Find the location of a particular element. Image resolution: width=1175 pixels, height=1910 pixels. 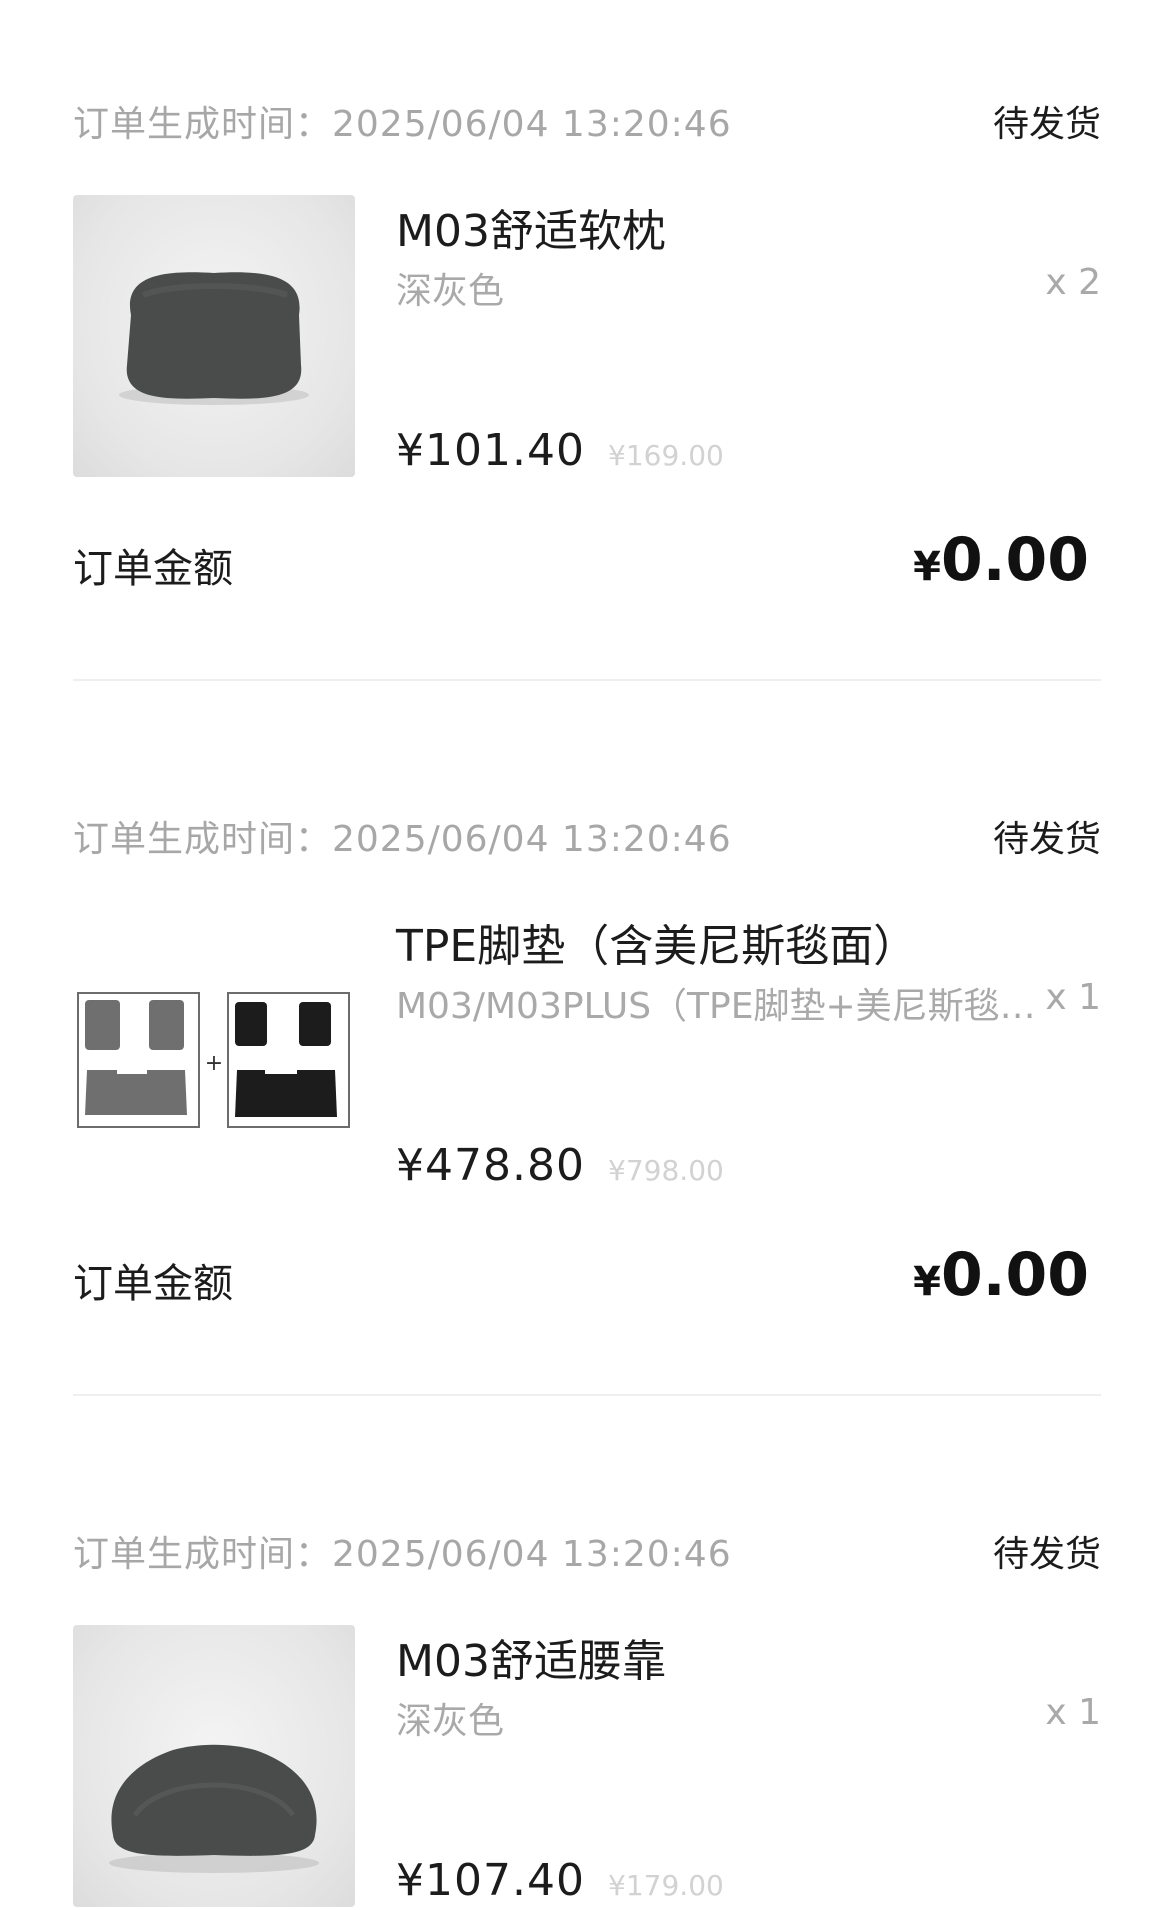

sale-price: ¥107.40 is located at coordinates (490, 1880).